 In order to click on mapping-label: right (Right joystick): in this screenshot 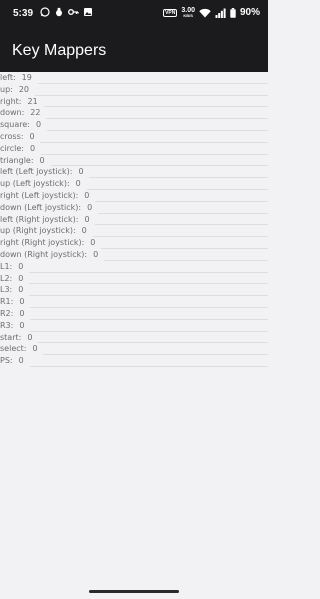, I will do `click(42, 243)`.